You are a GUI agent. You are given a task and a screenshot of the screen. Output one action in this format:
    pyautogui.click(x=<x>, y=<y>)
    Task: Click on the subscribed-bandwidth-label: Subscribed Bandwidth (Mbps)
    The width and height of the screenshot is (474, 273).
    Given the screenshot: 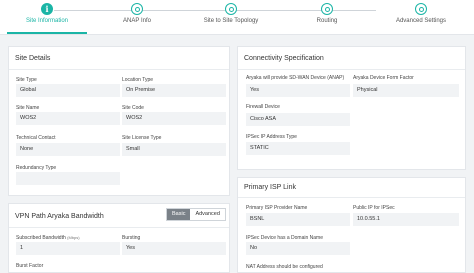 What is the action you would take?
    pyautogui.click(x=48, y=238)
    